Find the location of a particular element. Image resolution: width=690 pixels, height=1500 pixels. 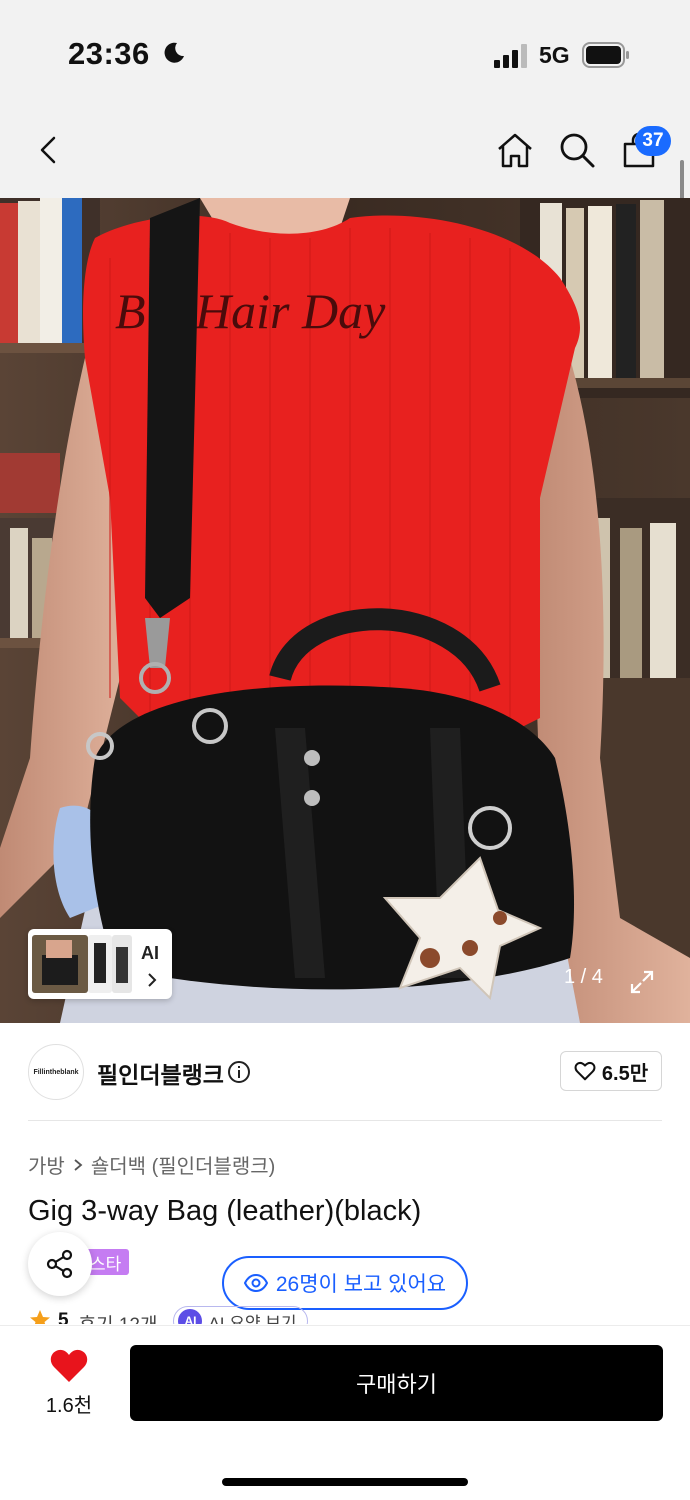

home-icon is located at coordinates (515, 150).